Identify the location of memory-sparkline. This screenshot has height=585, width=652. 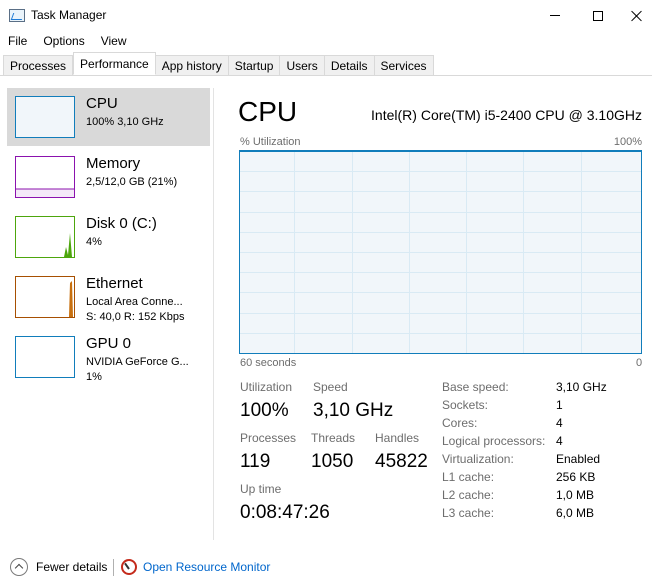
(45, 192).